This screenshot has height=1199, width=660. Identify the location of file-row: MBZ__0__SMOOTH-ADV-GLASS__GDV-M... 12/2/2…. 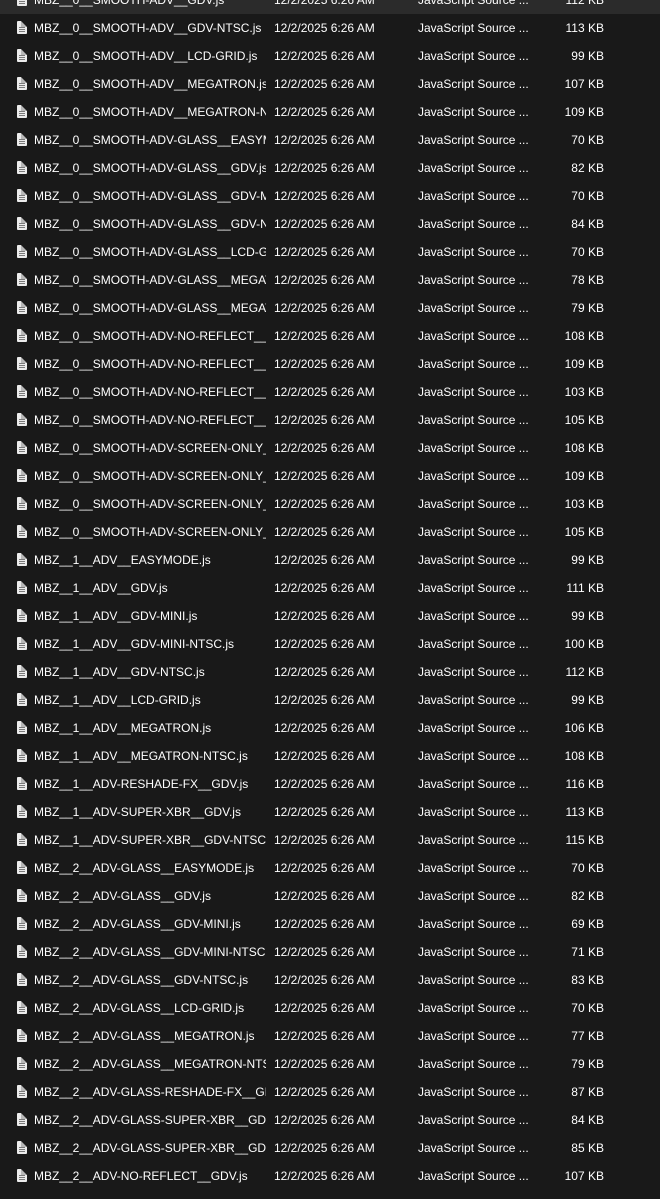
(330, 196).